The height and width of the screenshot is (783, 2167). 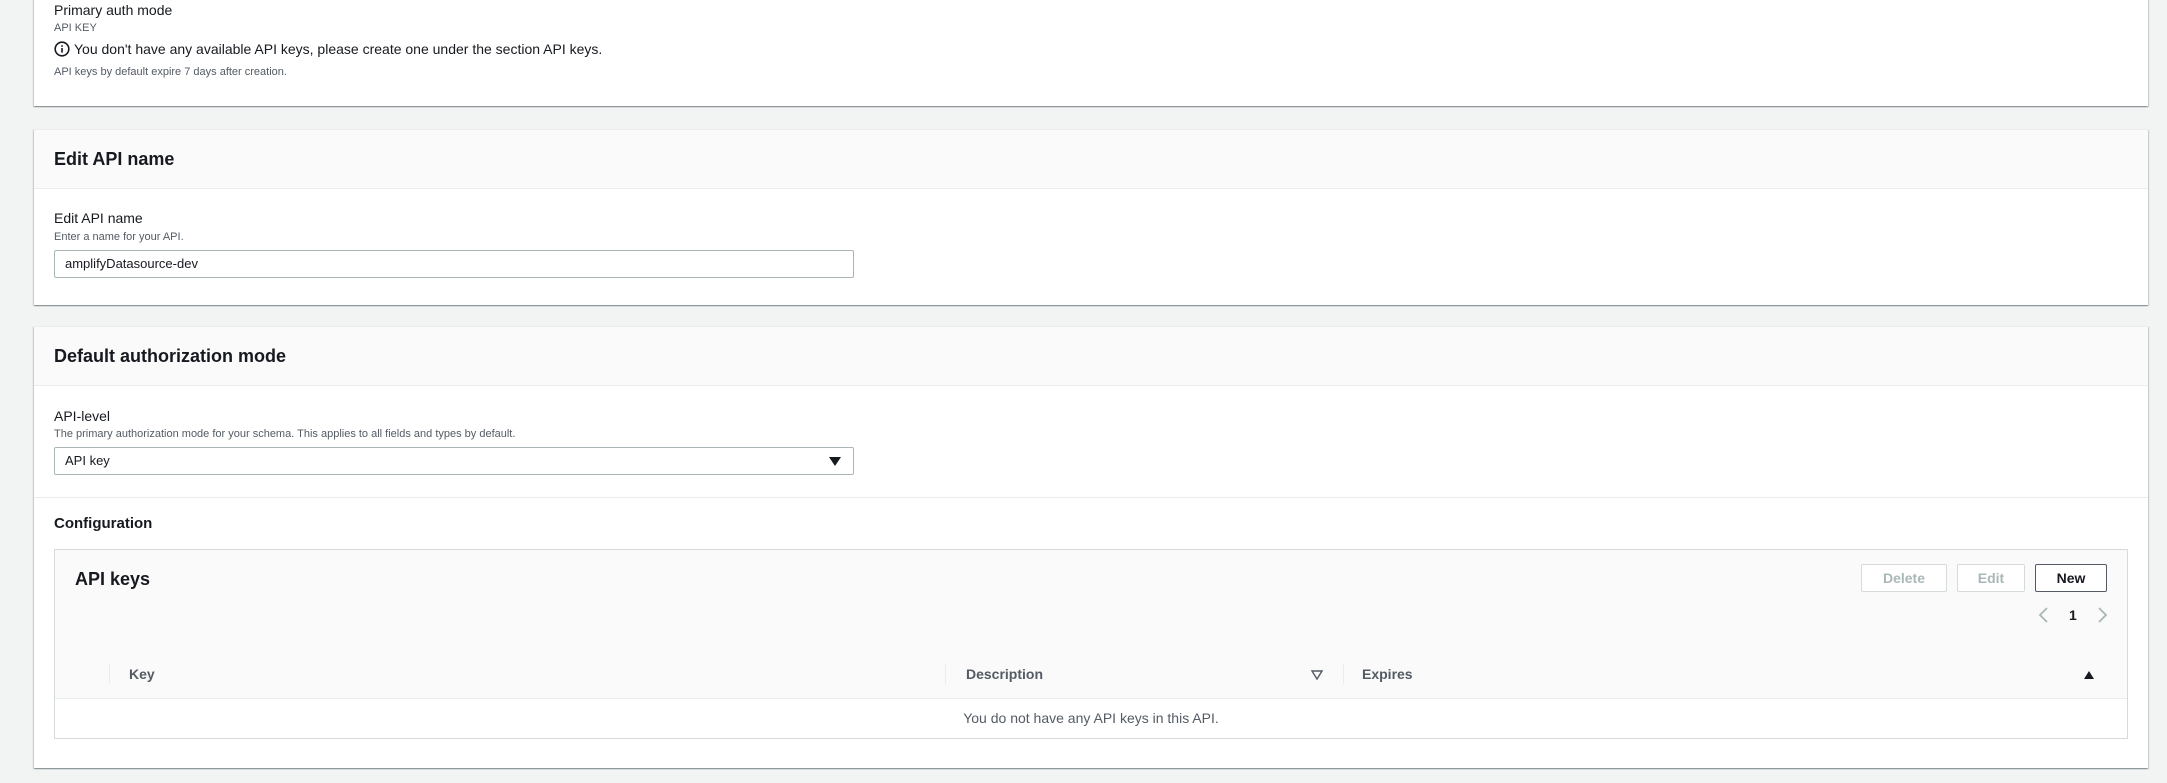 What do you see at coordinates (835, 461) in the screenshot?
I see `caret-down-icon` at bounding box center [835, 461].